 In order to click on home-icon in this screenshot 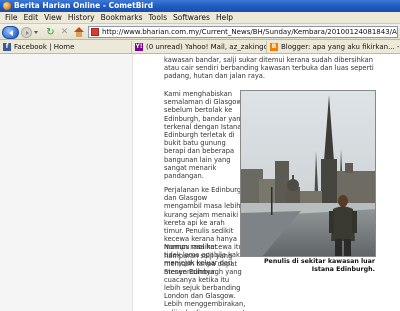, I will do `click(79, 32)`.